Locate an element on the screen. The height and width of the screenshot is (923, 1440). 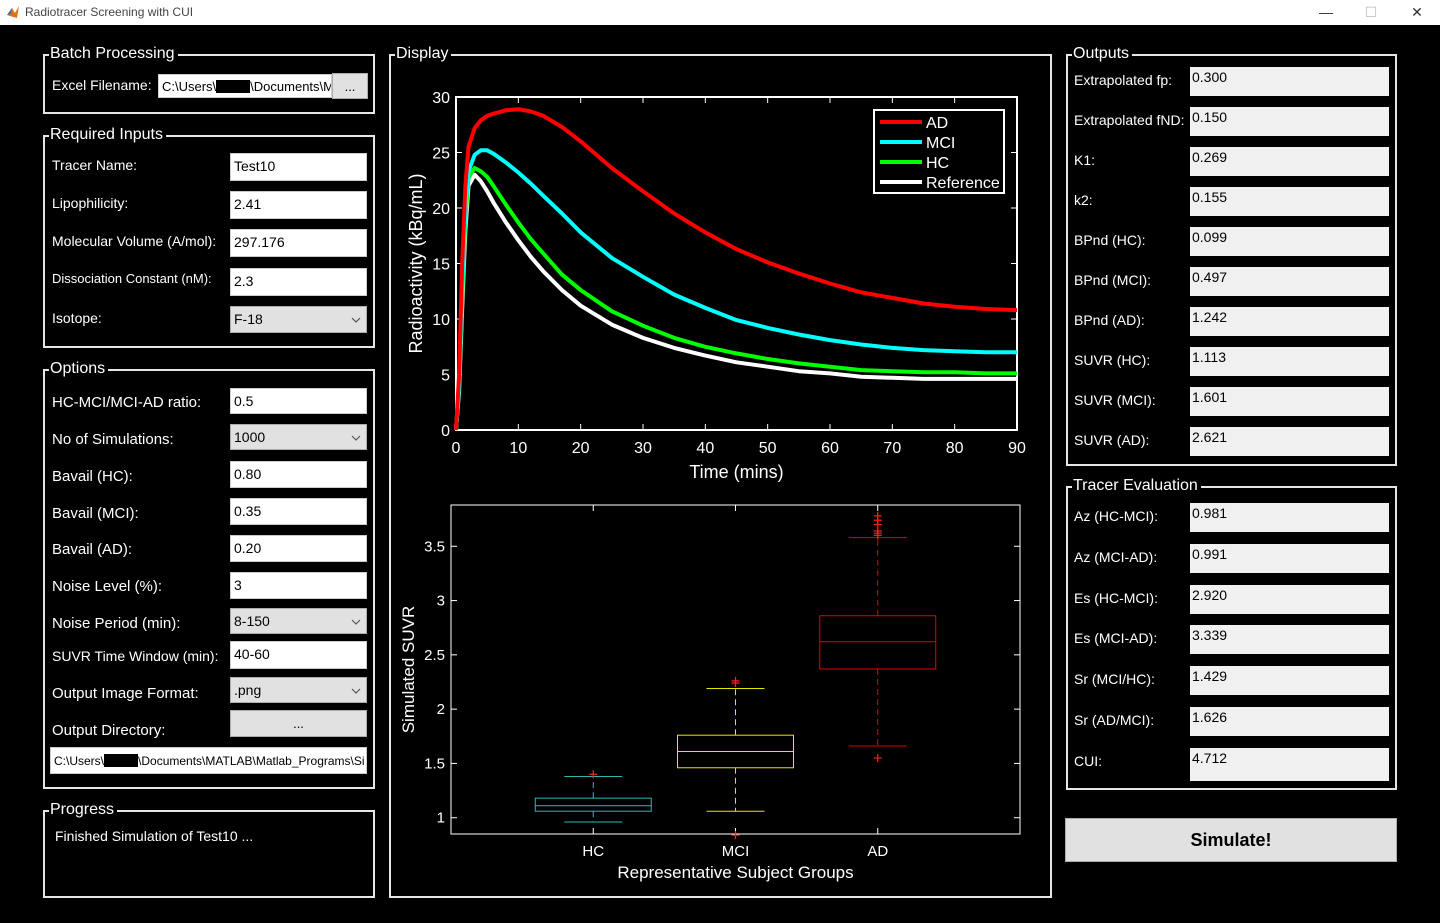
y-tick-label: 30 is located at coordinates (441, 98).